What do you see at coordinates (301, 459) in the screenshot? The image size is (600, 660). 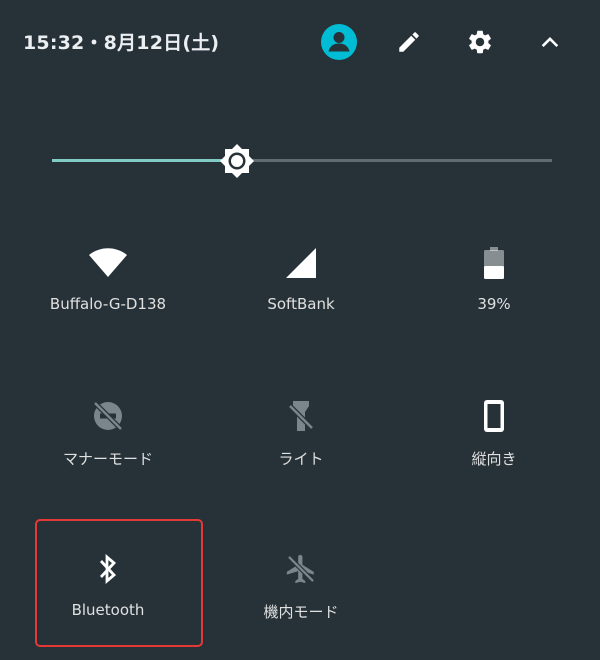 I see `tile-flashlight-label: ライト` at bounding box center [301, 459].